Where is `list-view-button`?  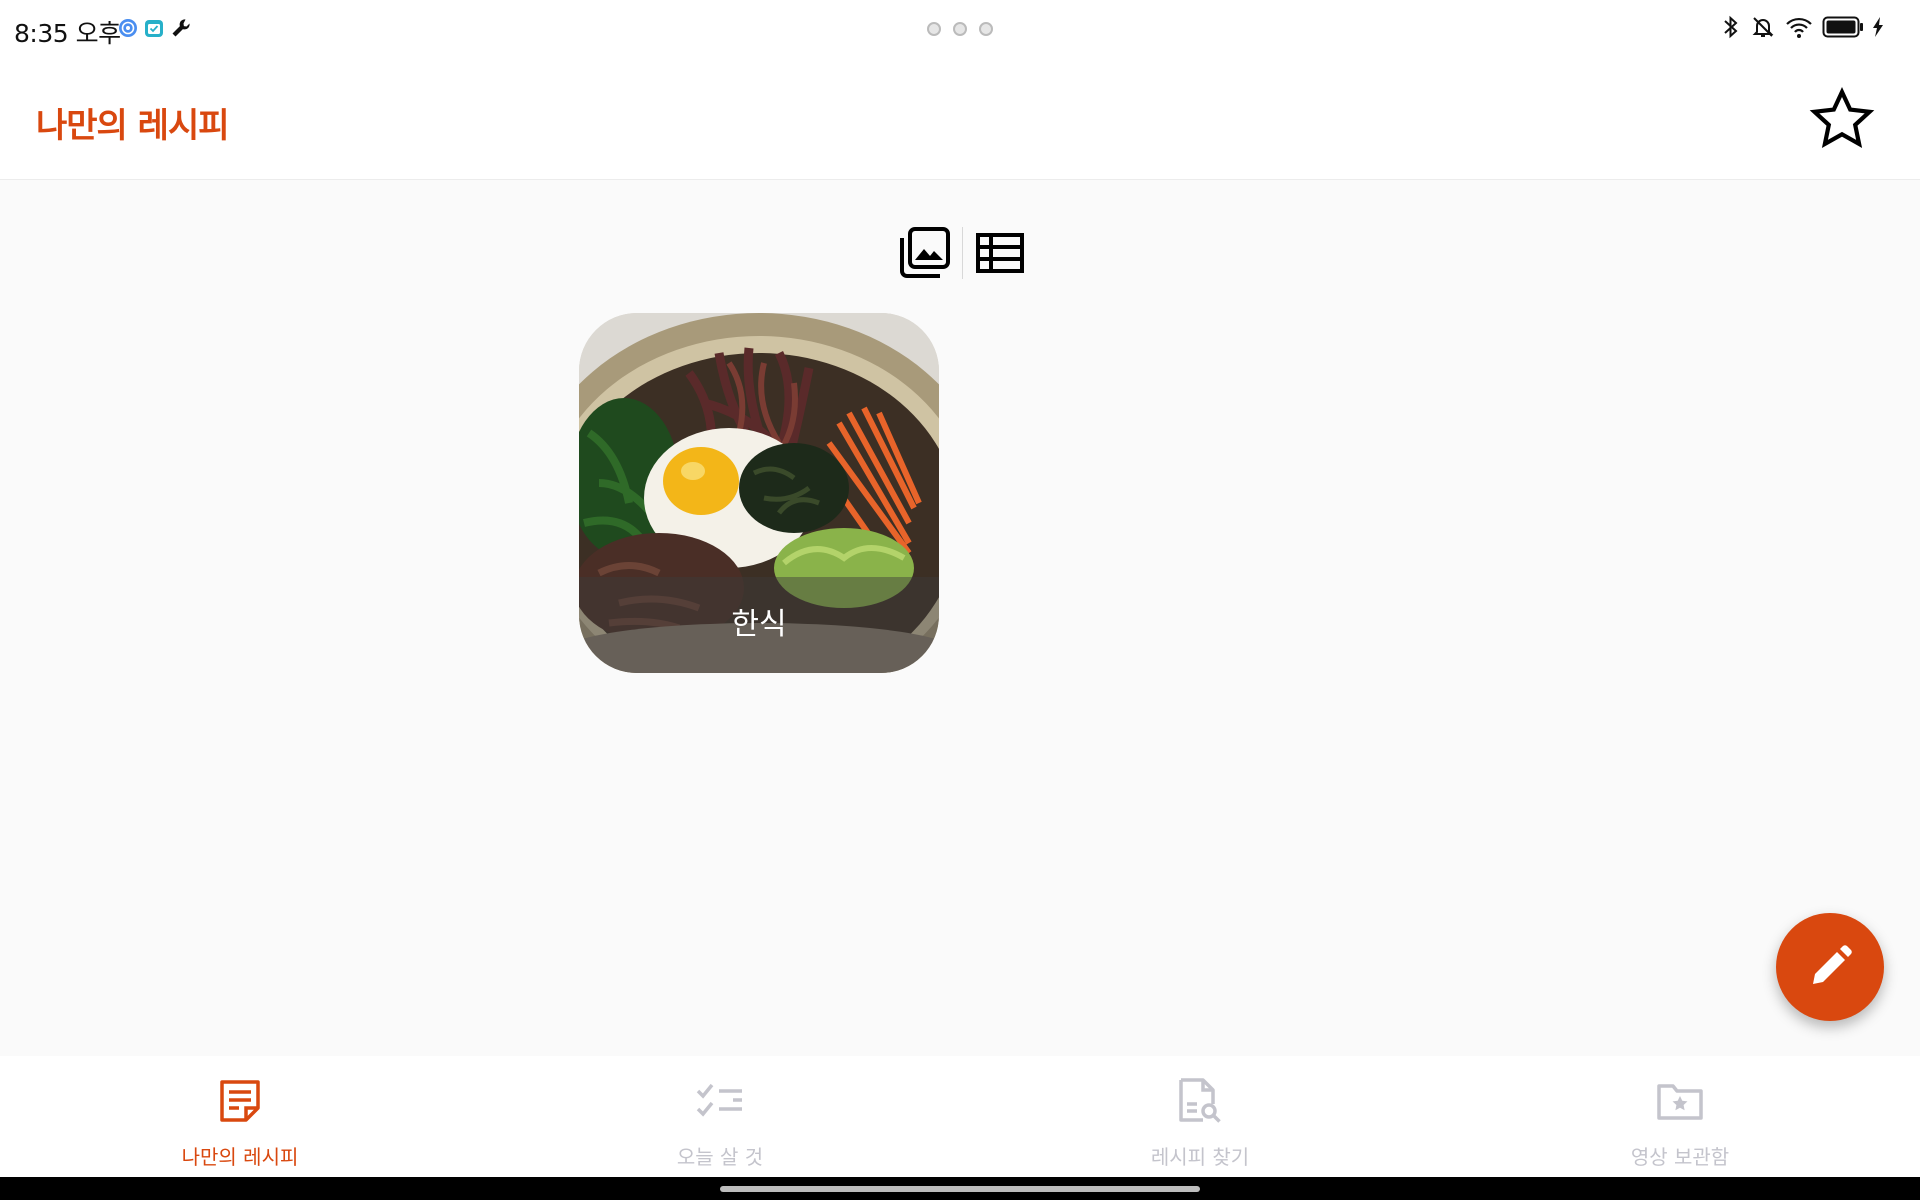
list-view-button is located at coordinates (1000, 253).